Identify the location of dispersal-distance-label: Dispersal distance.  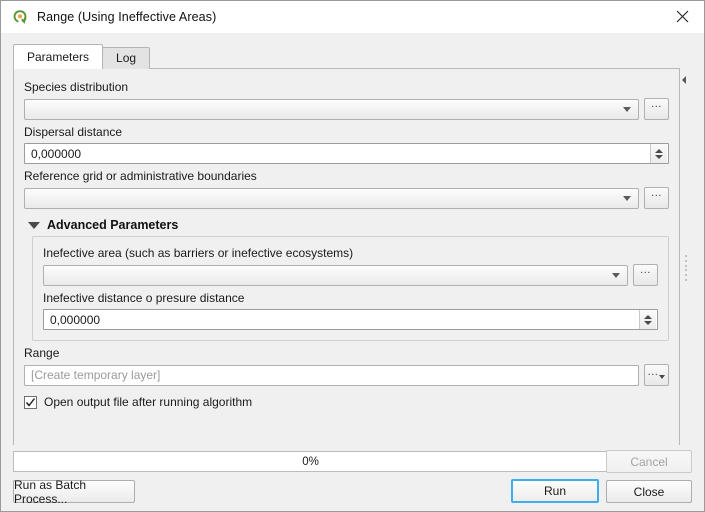
(73, 132).